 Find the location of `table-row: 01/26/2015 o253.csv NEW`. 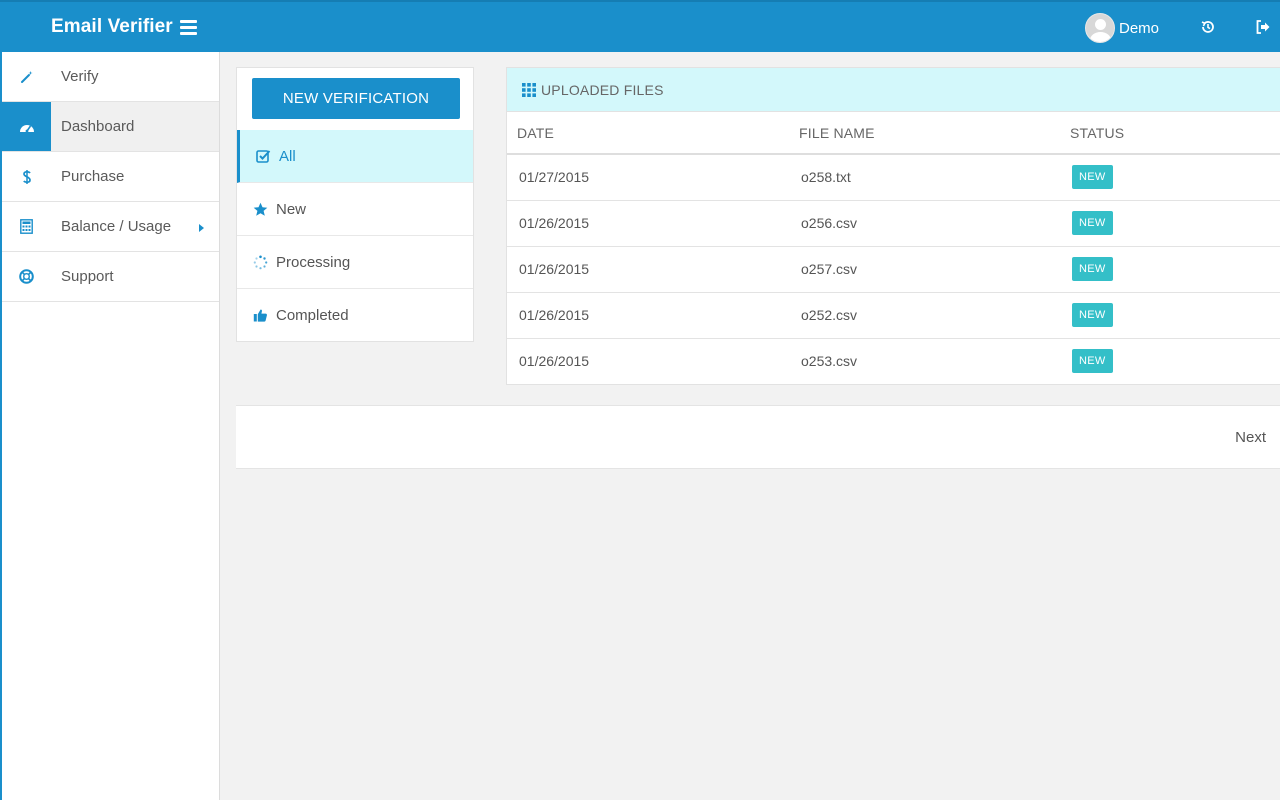

table-row: 01/26/2015 o253.csv NEW is located at coordinates (893, 361).